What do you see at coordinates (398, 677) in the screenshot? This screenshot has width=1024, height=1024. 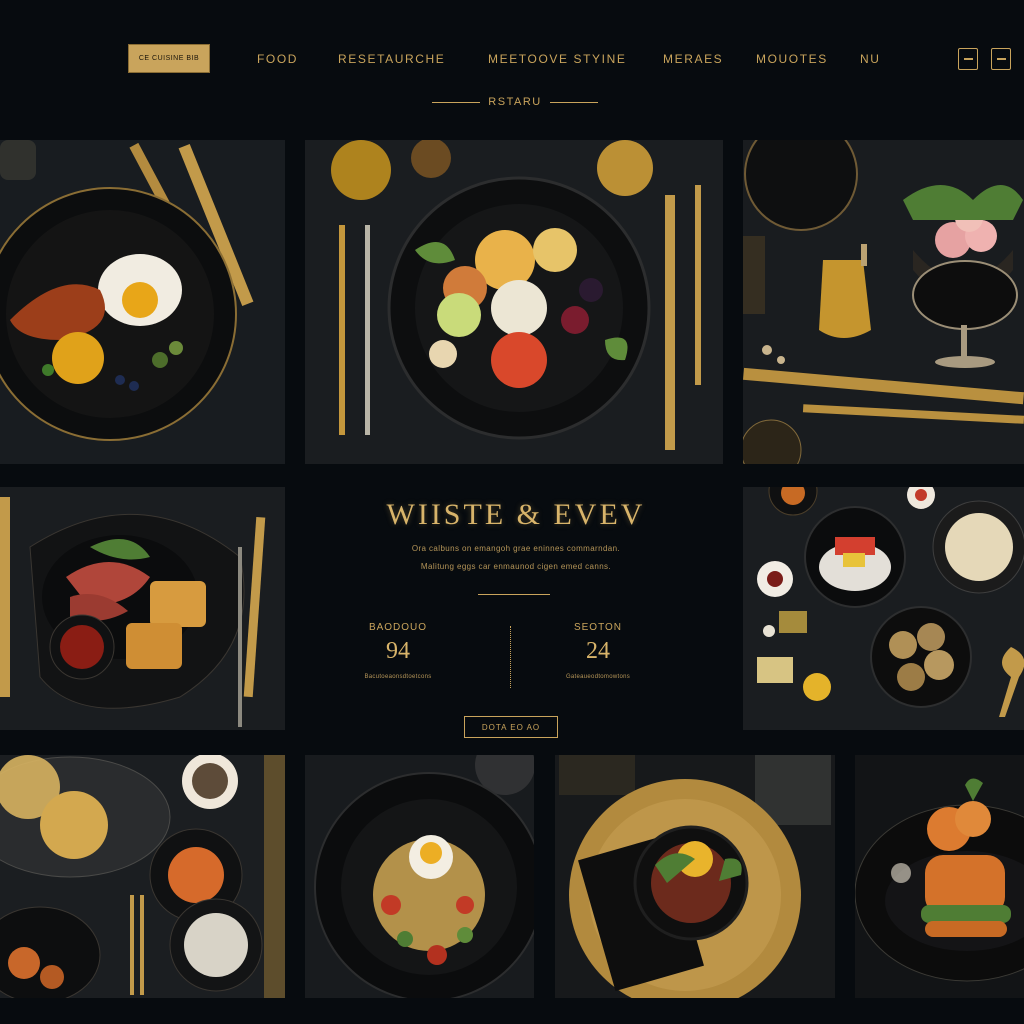 I see `stat-caption-1: Bacutoeaonsdtoetcons` at bounding box center [398, 677].